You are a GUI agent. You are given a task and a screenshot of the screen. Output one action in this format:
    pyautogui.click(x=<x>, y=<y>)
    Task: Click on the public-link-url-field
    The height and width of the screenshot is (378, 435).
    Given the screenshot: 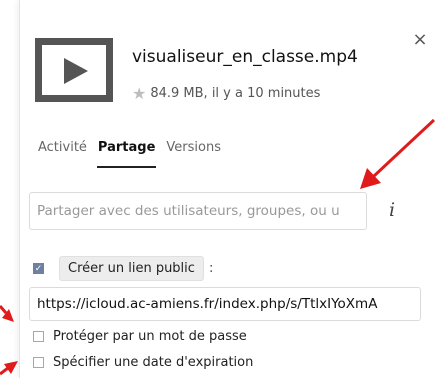 What is the action you would take?
    pyautogui.click(x=225, y=304)
    